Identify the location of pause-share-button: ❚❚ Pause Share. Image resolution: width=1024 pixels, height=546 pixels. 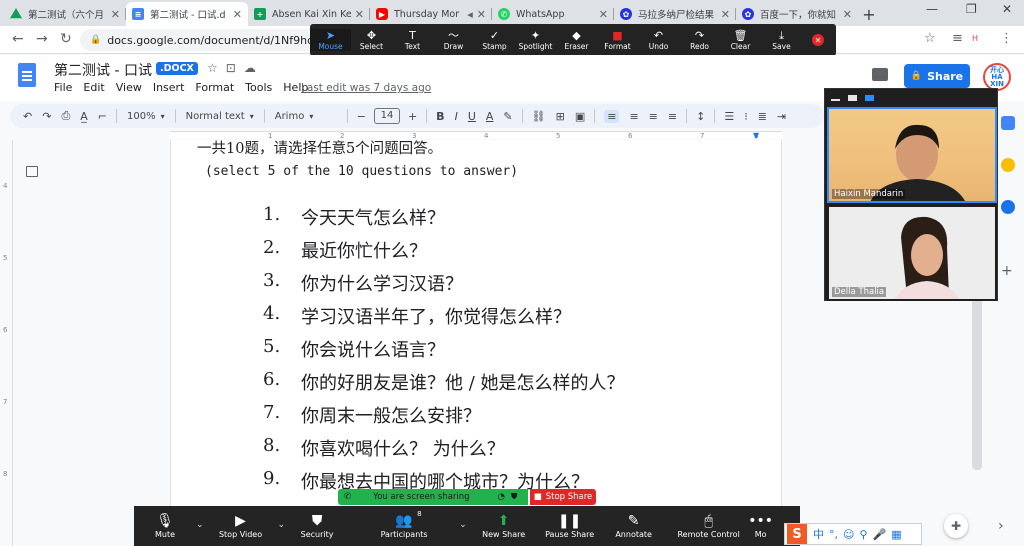
(570, 525).